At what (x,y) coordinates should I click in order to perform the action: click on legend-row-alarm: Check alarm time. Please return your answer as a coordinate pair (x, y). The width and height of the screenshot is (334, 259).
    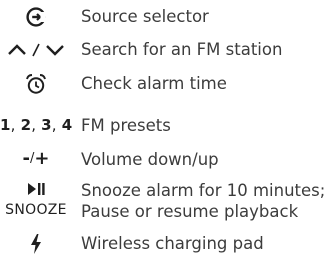
    Looking at the image, I should click on (167, 84).